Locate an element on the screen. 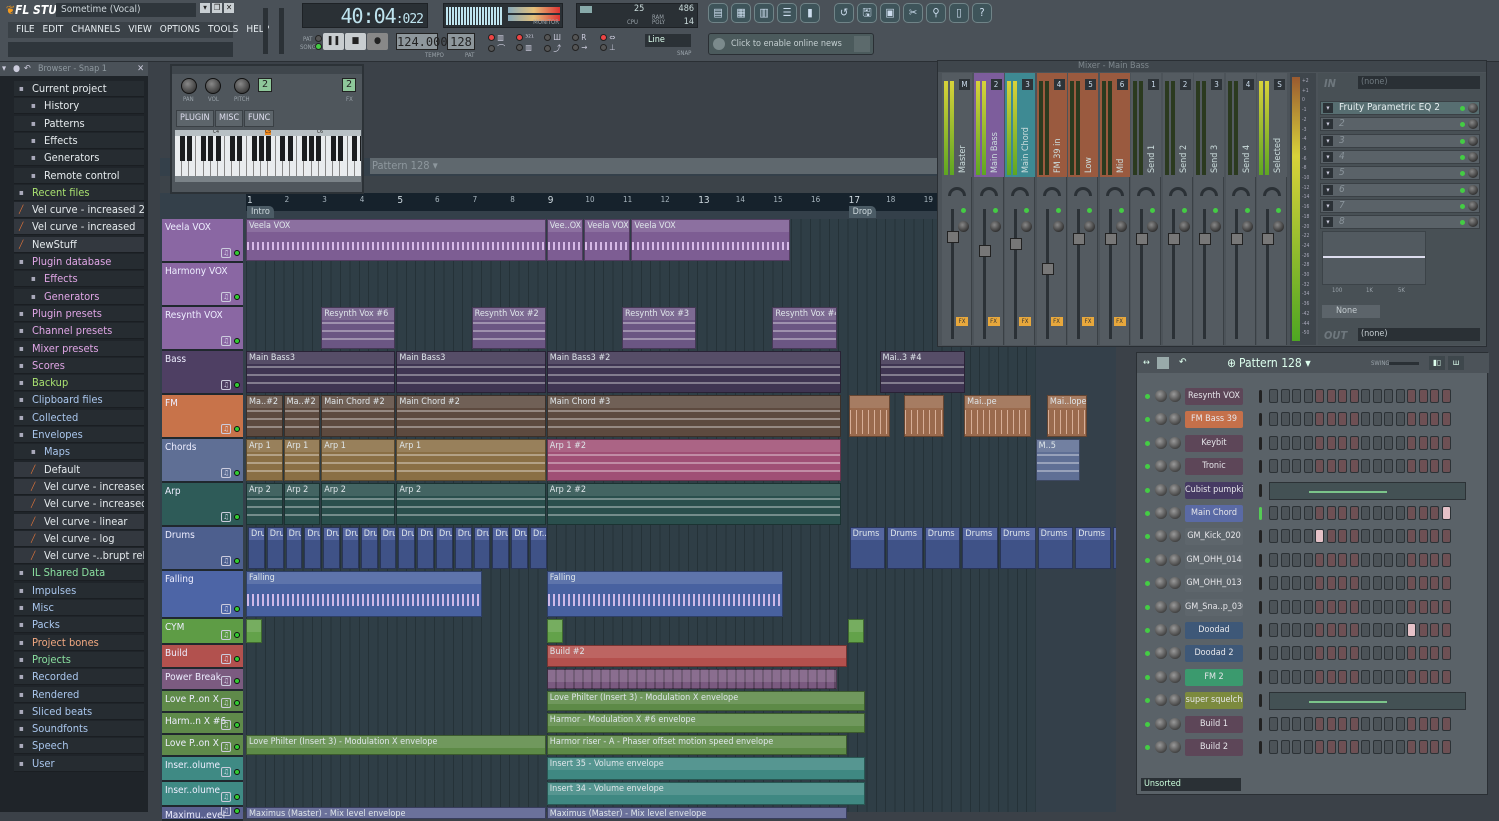 The height and width of the screenshot is (821, 1499). browser-item: ╱ Vel curve - increased 2 is located at coordinates (79, 486).